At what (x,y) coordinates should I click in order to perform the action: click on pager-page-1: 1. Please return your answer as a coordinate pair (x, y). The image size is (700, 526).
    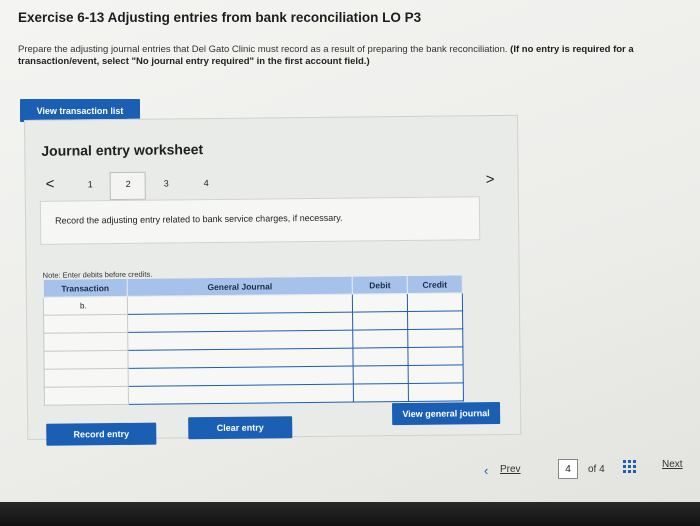
    Looking at the image, I should click on (90, 184).